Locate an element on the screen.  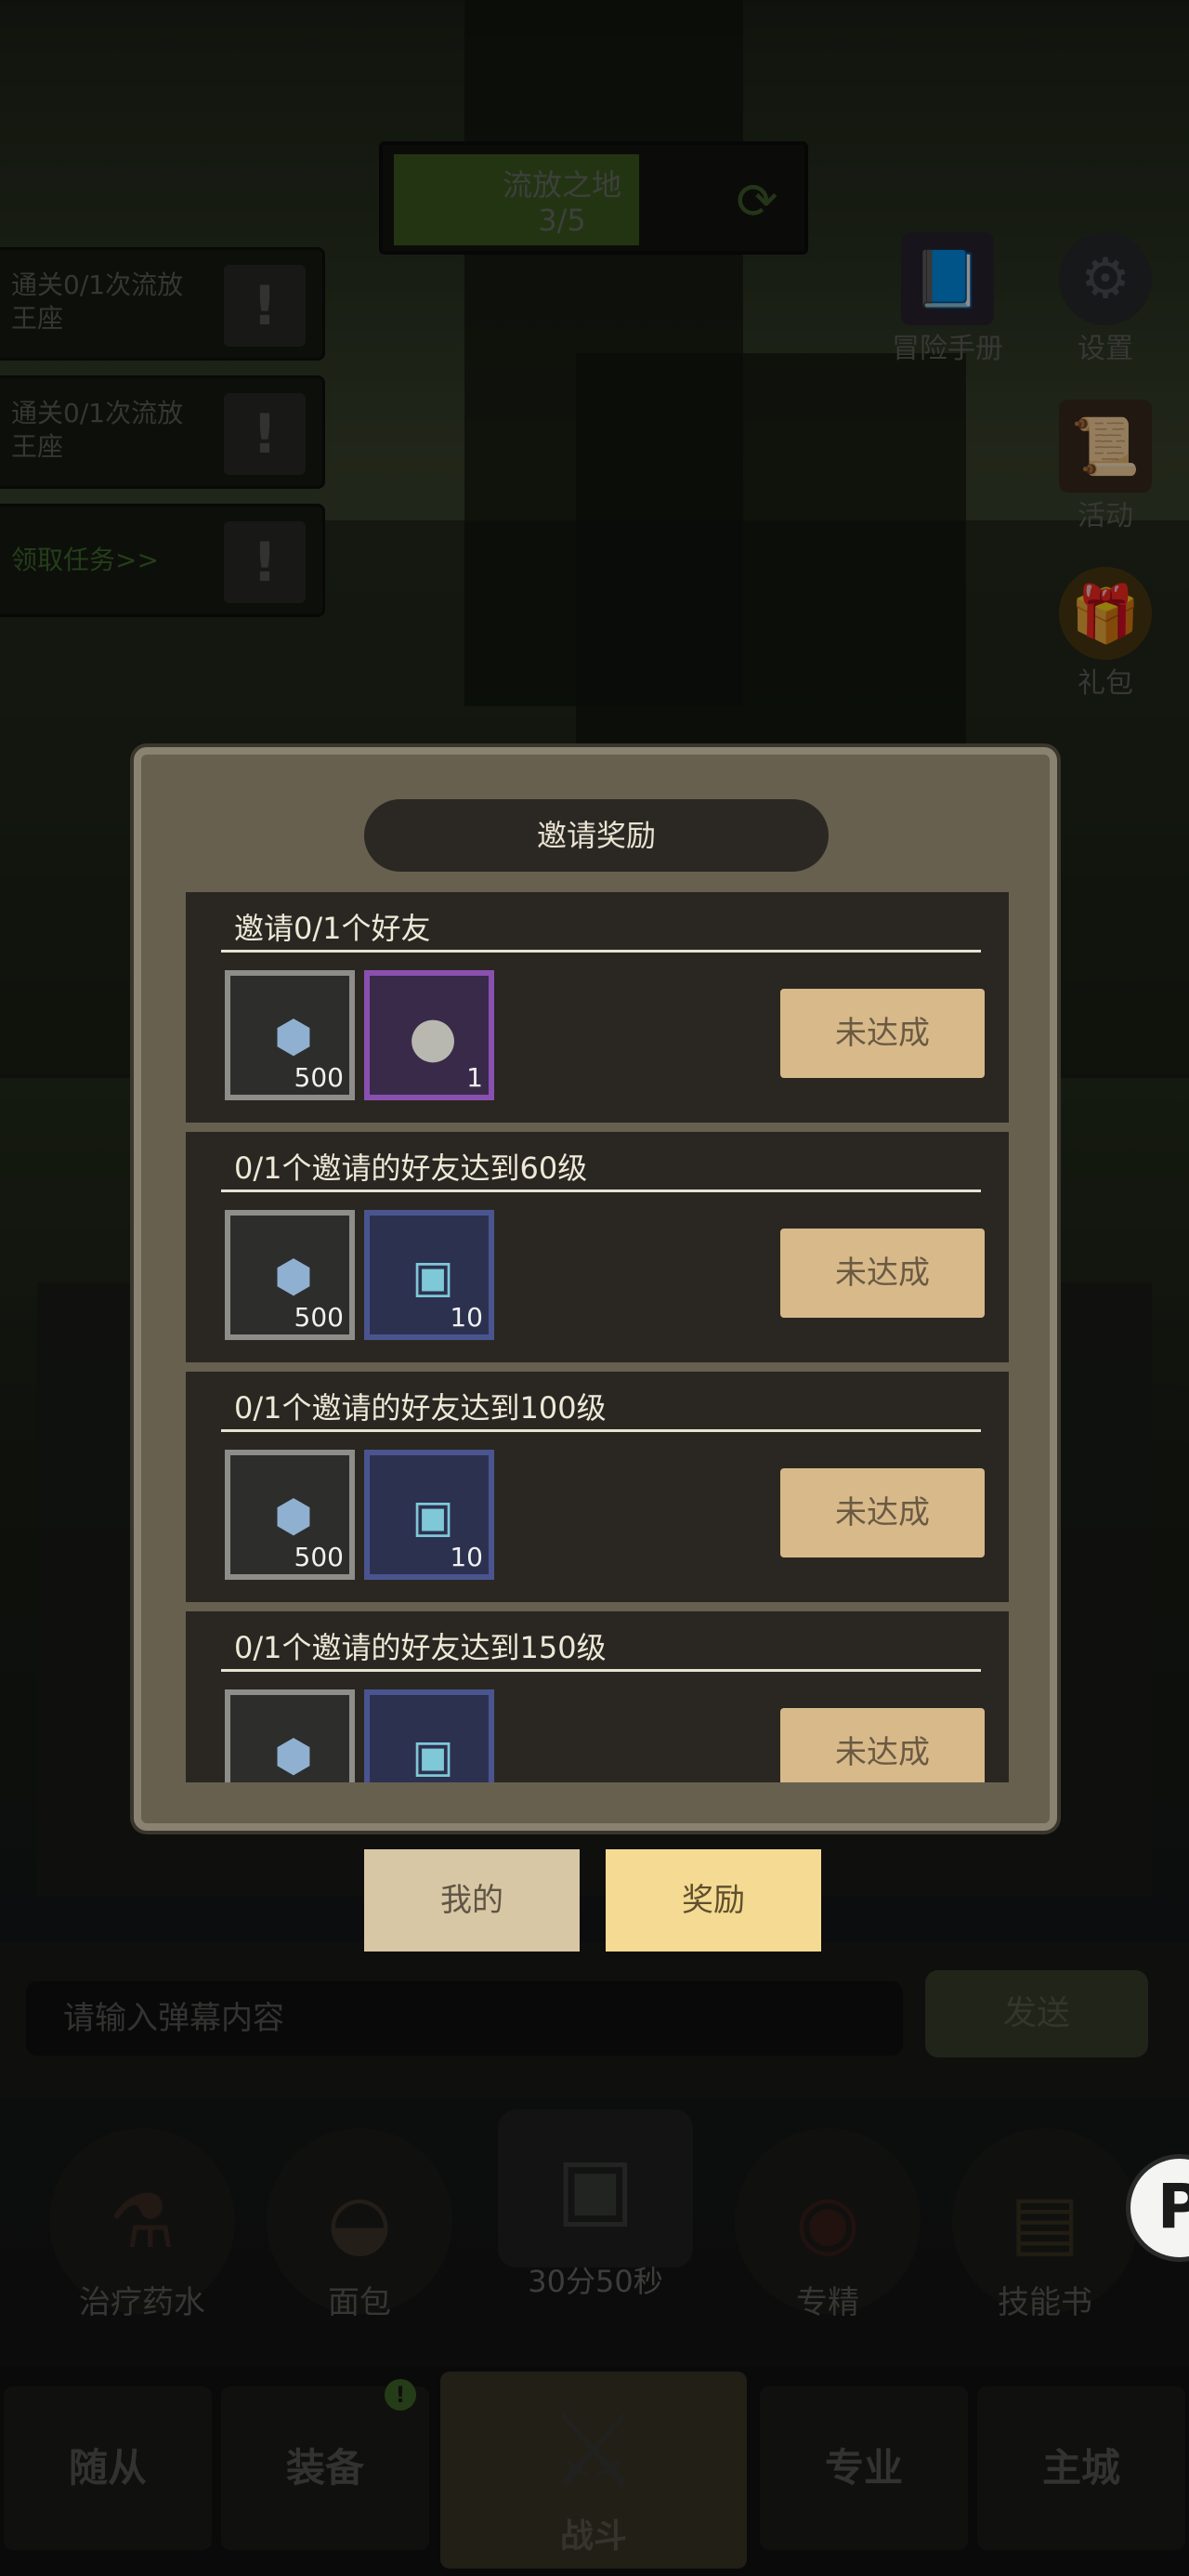
mastery-button: ◉ 专精 is located at coordinates (827, 2225).